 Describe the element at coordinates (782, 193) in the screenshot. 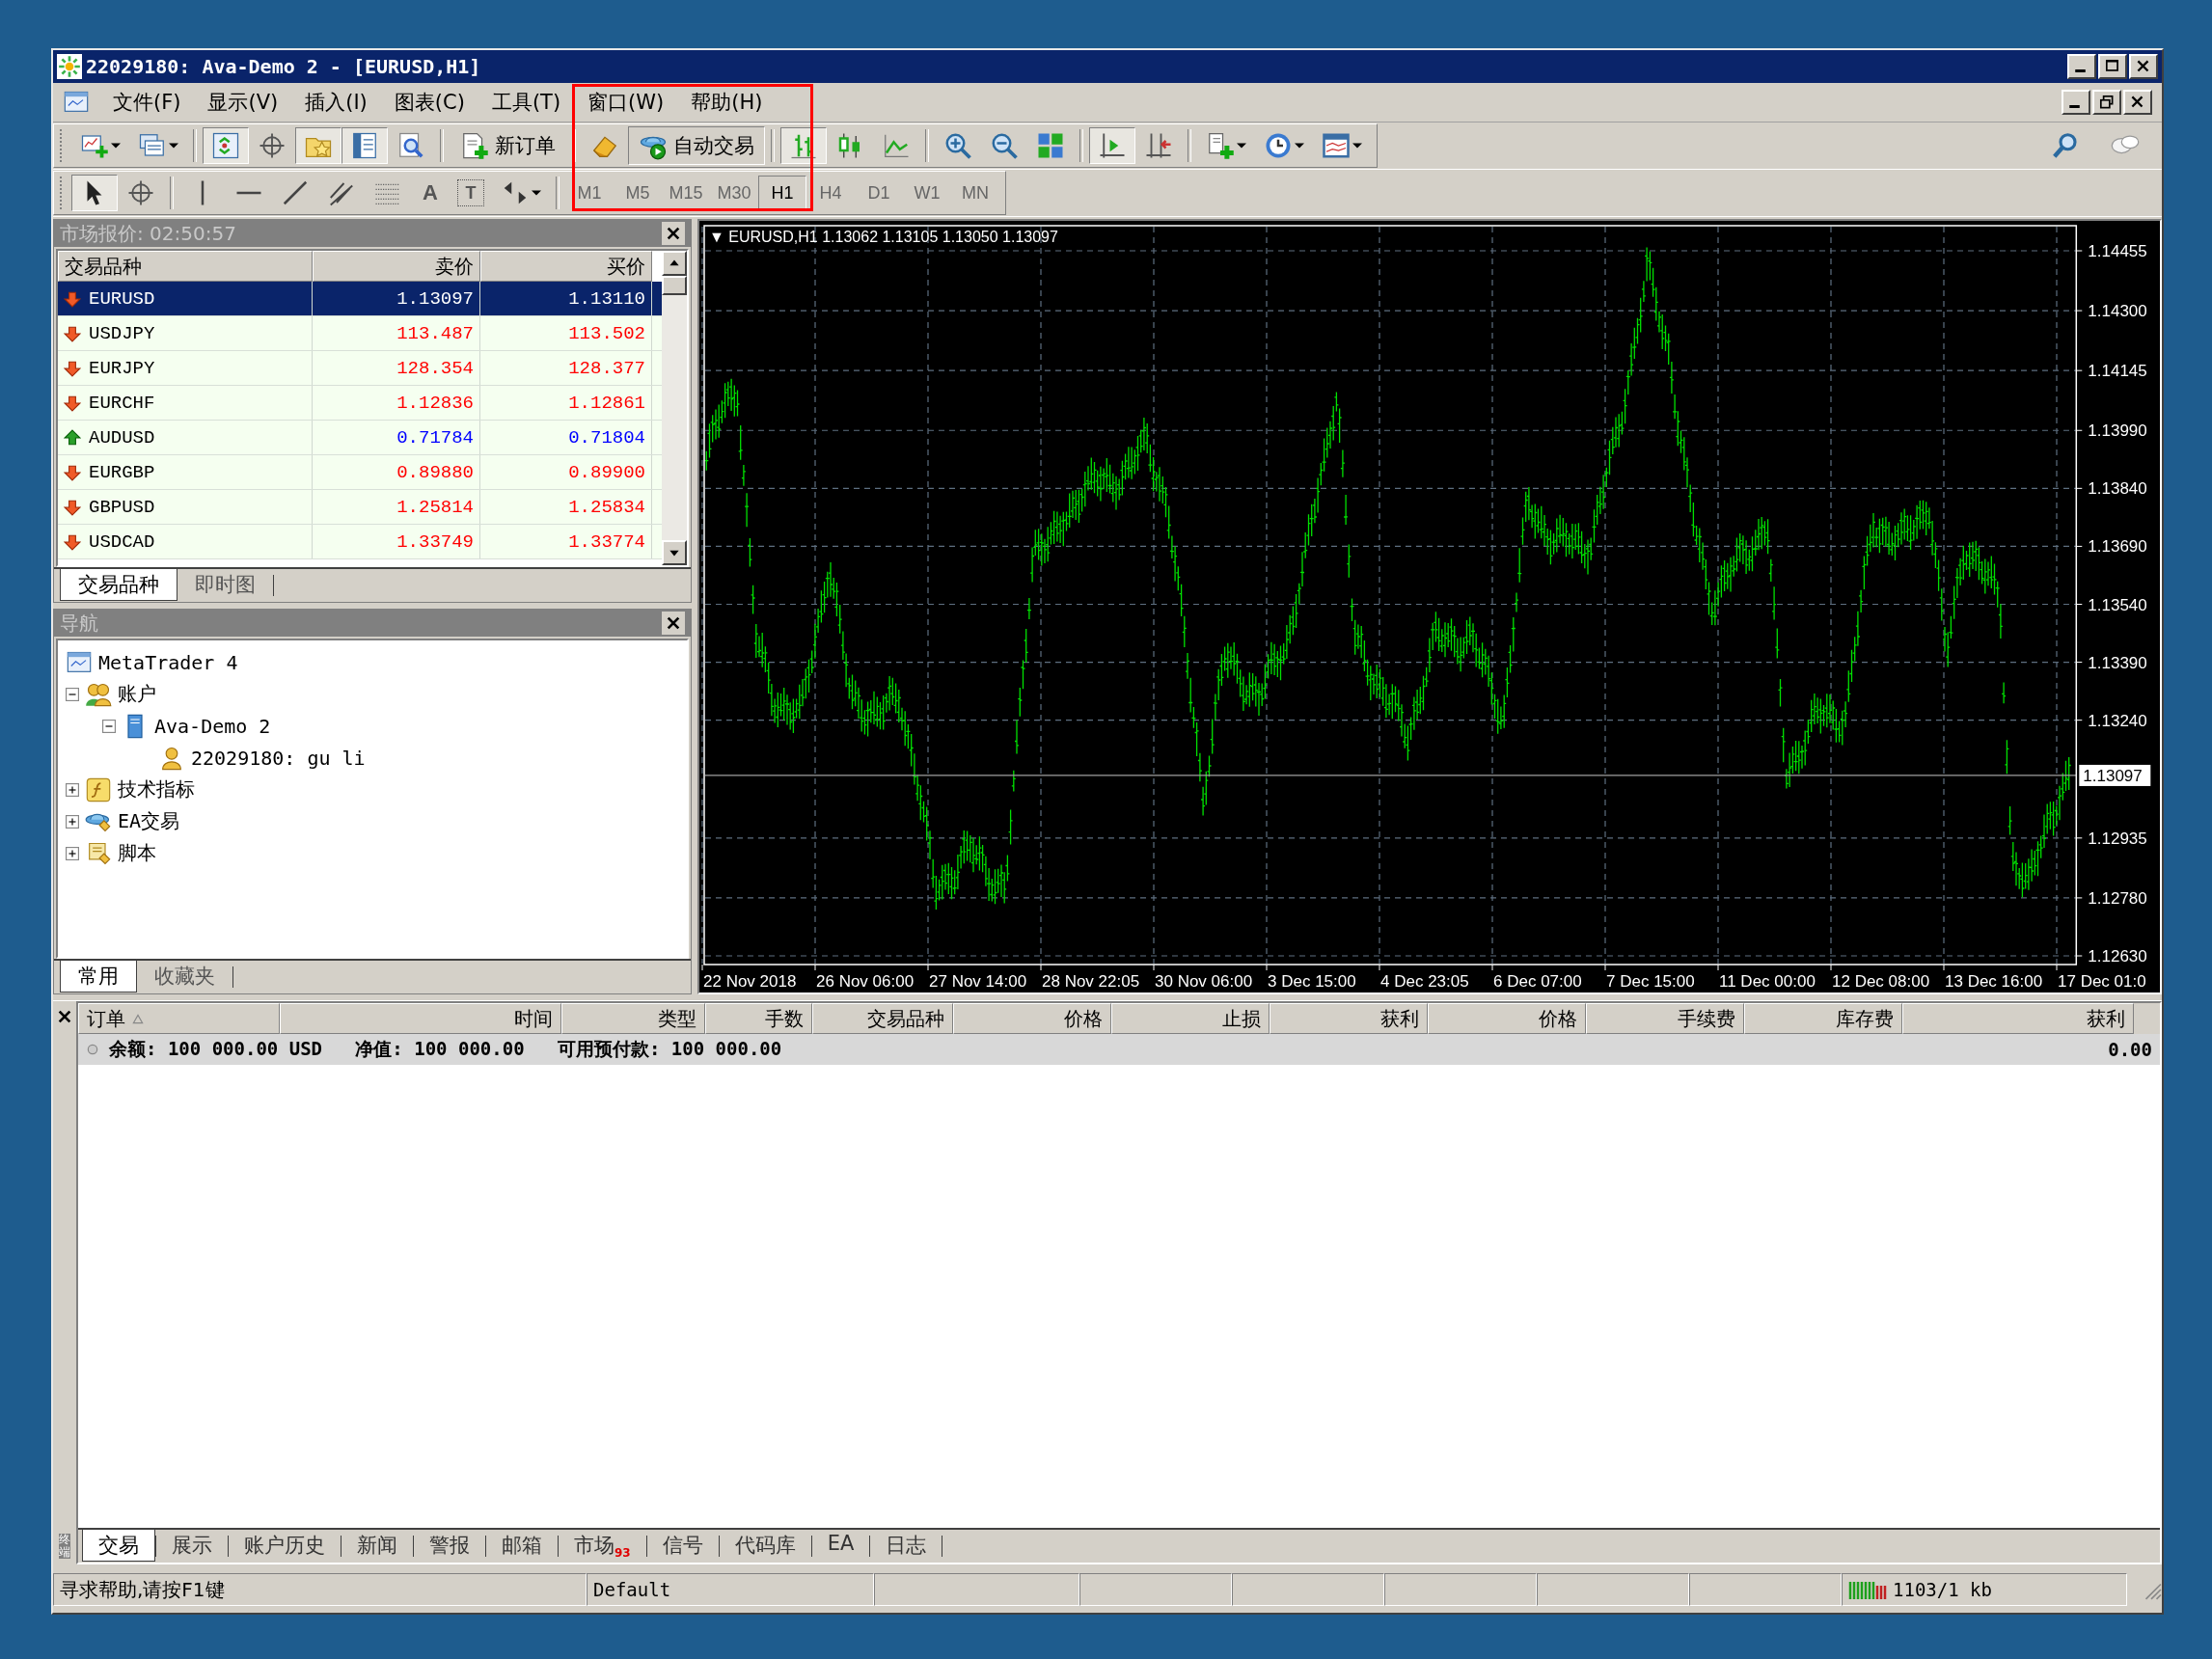

I see `timeframe-button: H1` at that location.